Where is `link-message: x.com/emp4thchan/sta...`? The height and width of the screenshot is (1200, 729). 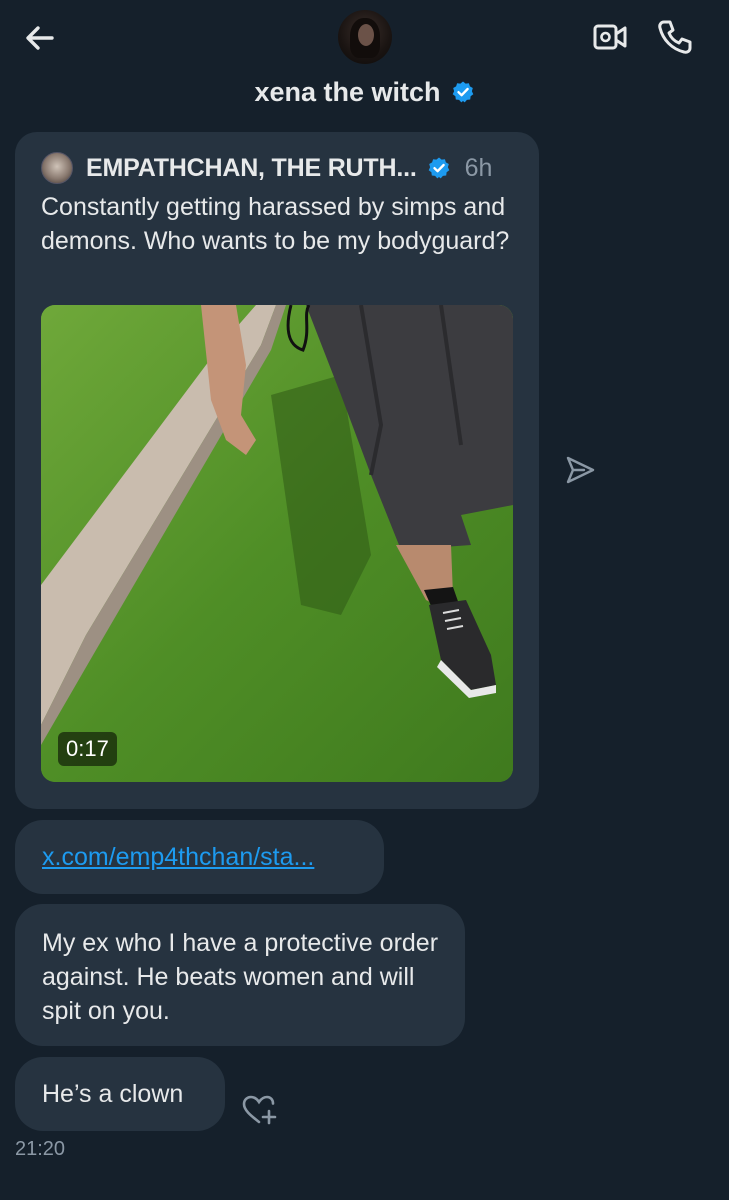
link-message: x.com/emp4thchan/sta... is located at coordinates (199, 857).